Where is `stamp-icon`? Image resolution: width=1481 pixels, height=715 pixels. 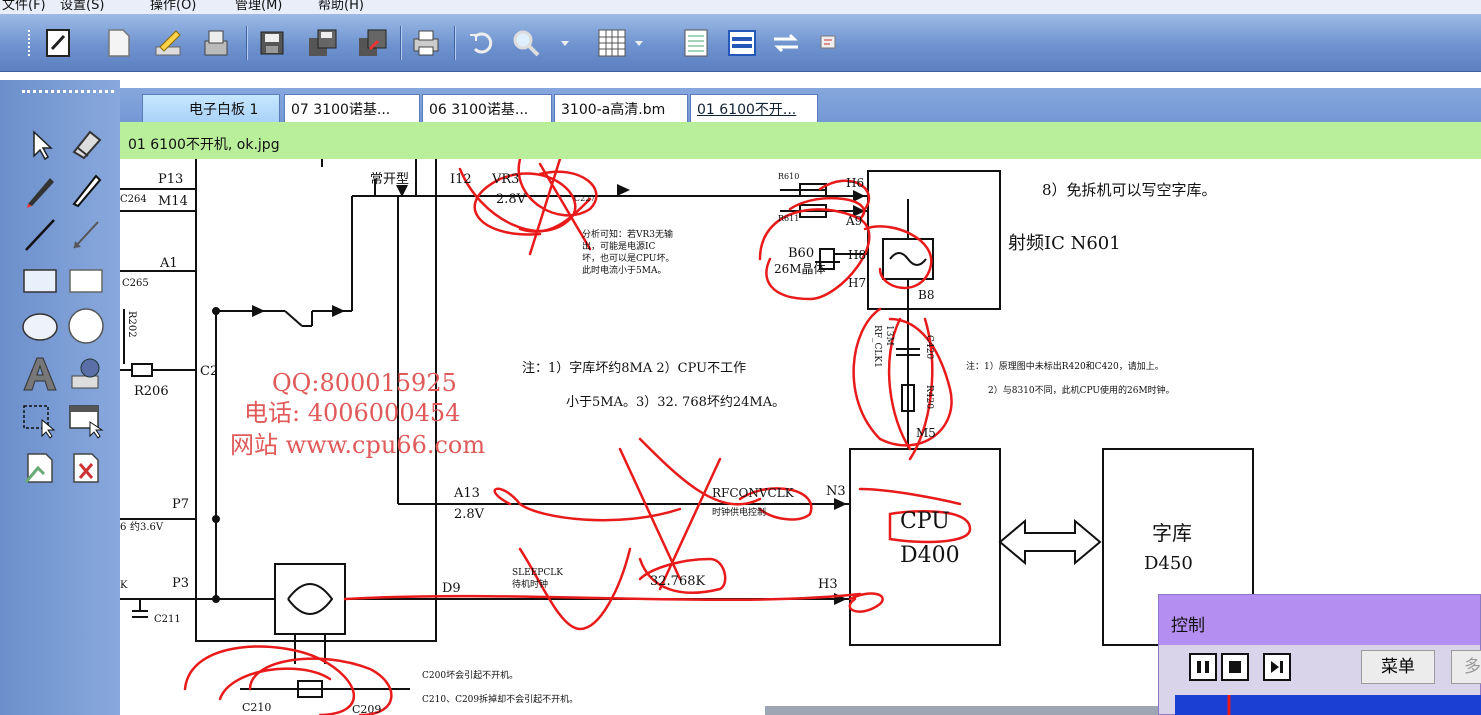
stamp-icon is located at coordinates (86, 374).